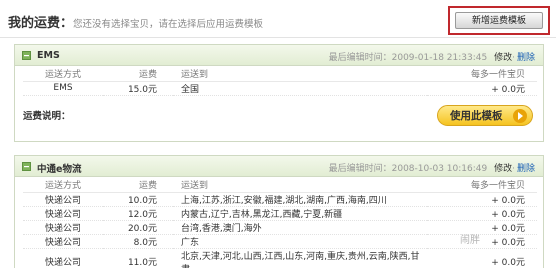 This screenshot has width=556, height=268. I want to click on add-template-highlight: 新增运费模板, so click(499, 20).